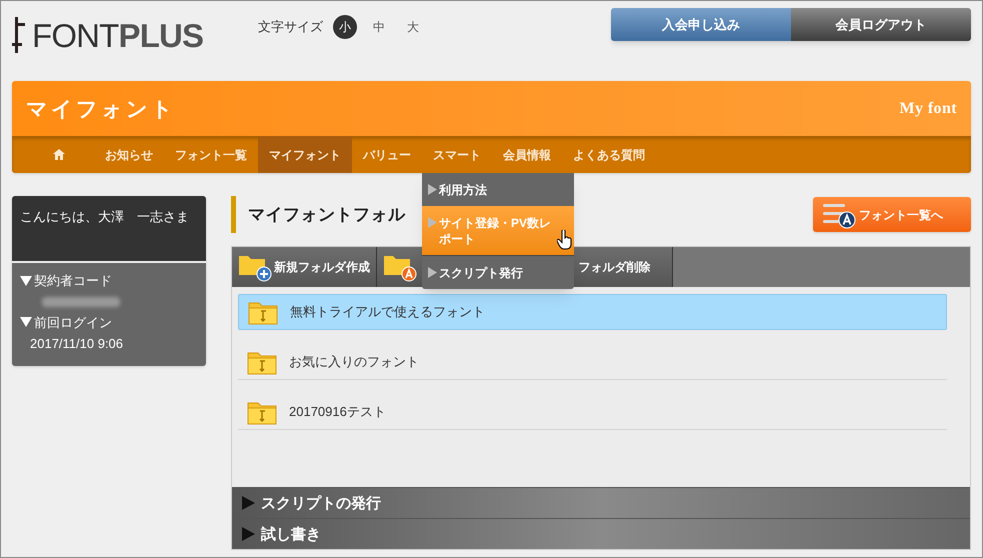  Describe the element at coordinates (601, 533) in the screenshot. I see `accordion-header: 試し書き` at that location.